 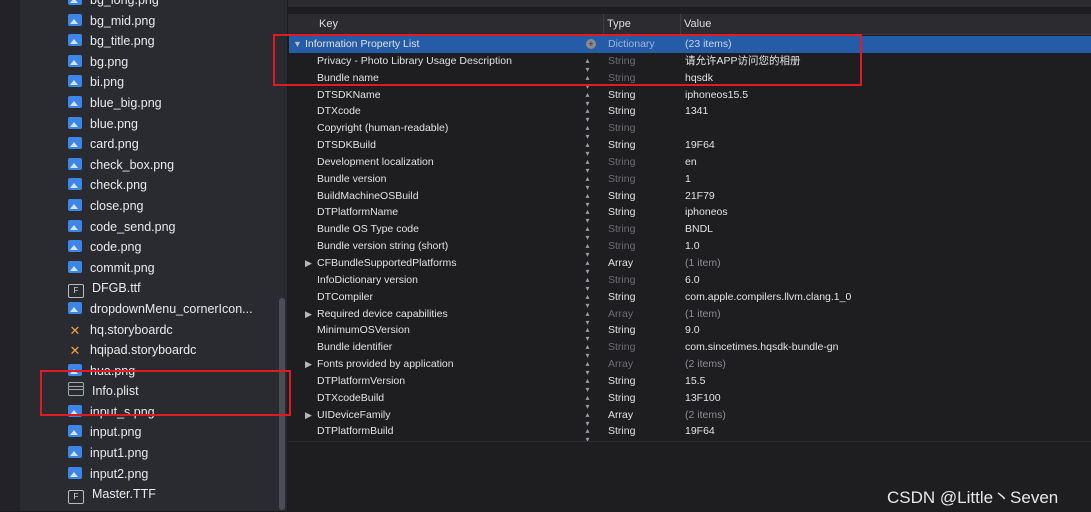 I want to click on plist-row: InfoDictionary version ▴▾ String 6.0, so click(x=690, y=282).